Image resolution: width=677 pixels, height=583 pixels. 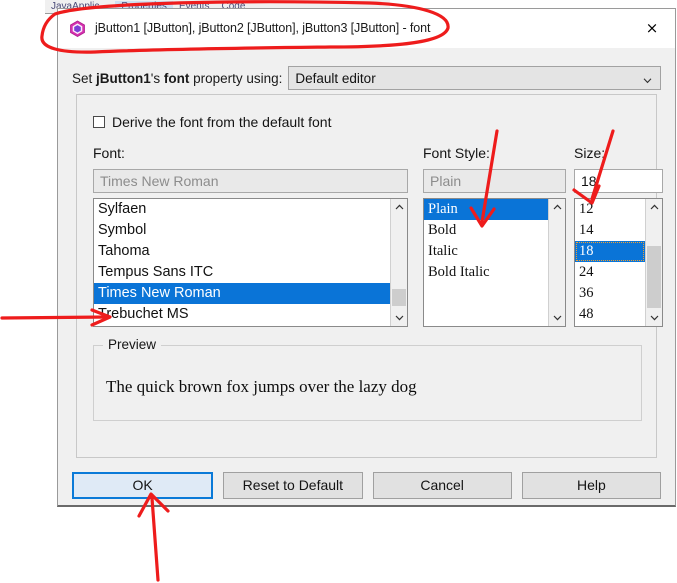 I want to click on font-style-listbox: Plain Bold Italic Bold Italic, so click(x=494, y=262).